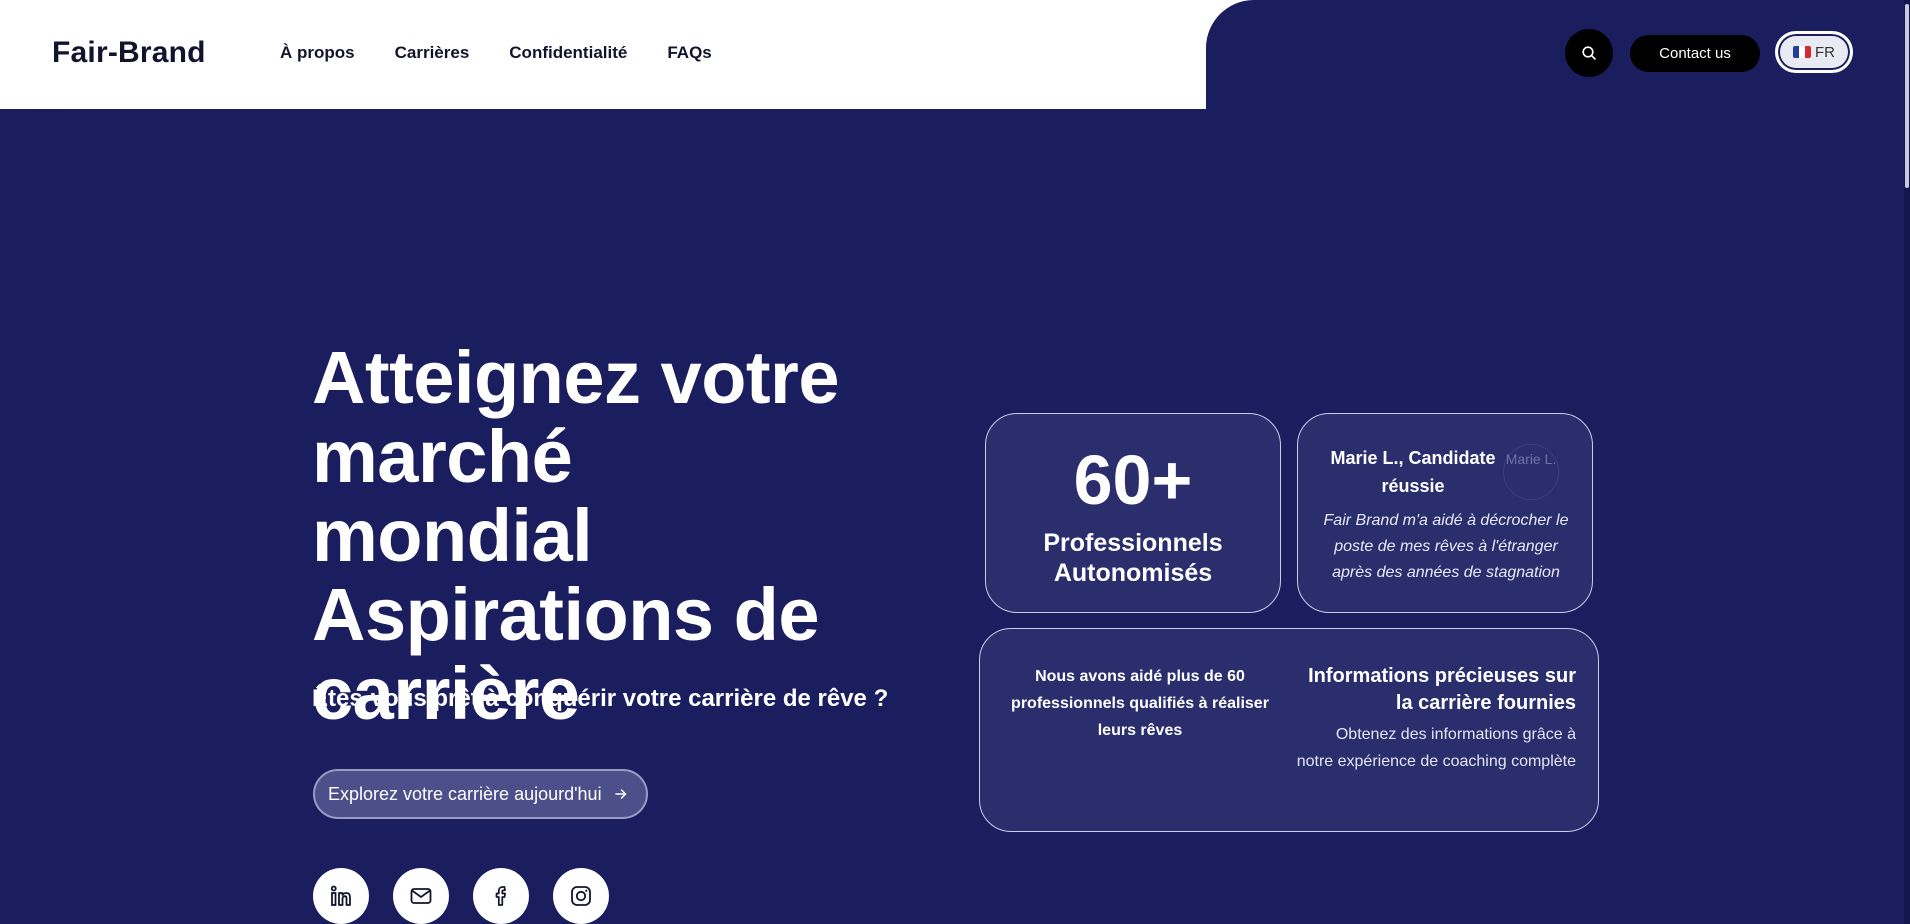  I want to click on facebook-button, so click(501, 896).